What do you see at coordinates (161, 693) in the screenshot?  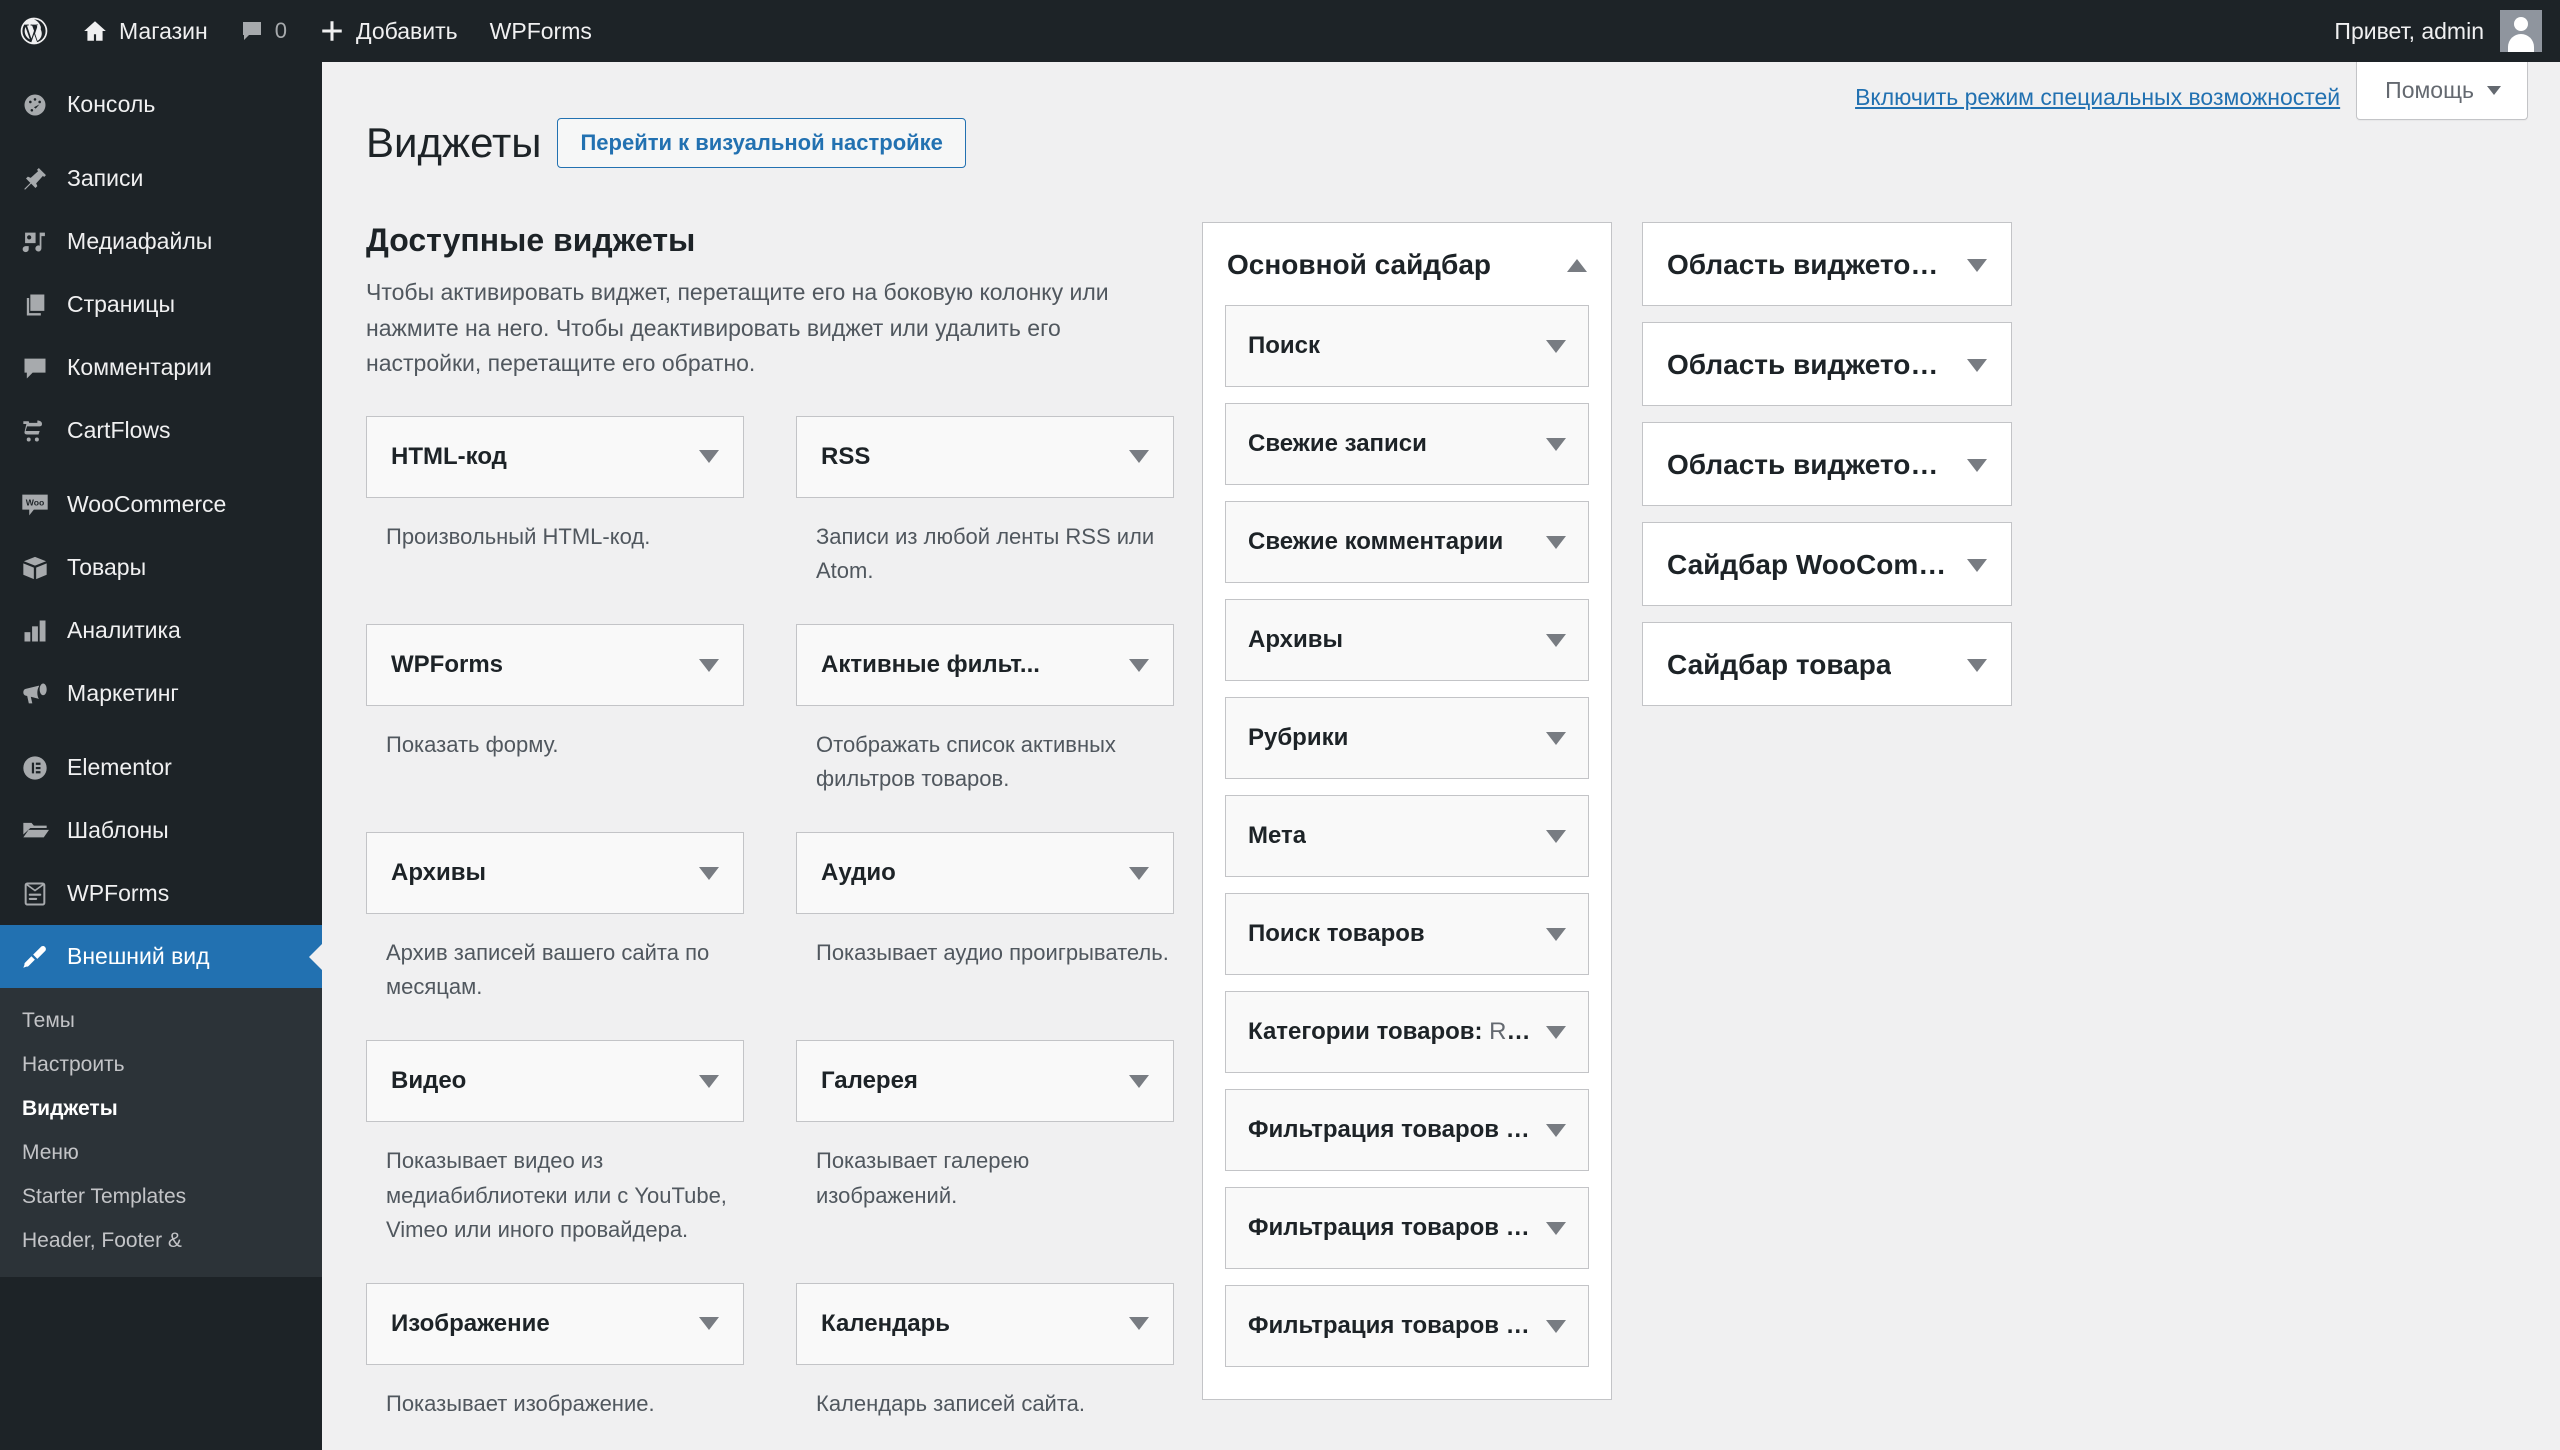 I see `sidebar-item-marketing: Маркетинг` at bounding box center [161, 693].